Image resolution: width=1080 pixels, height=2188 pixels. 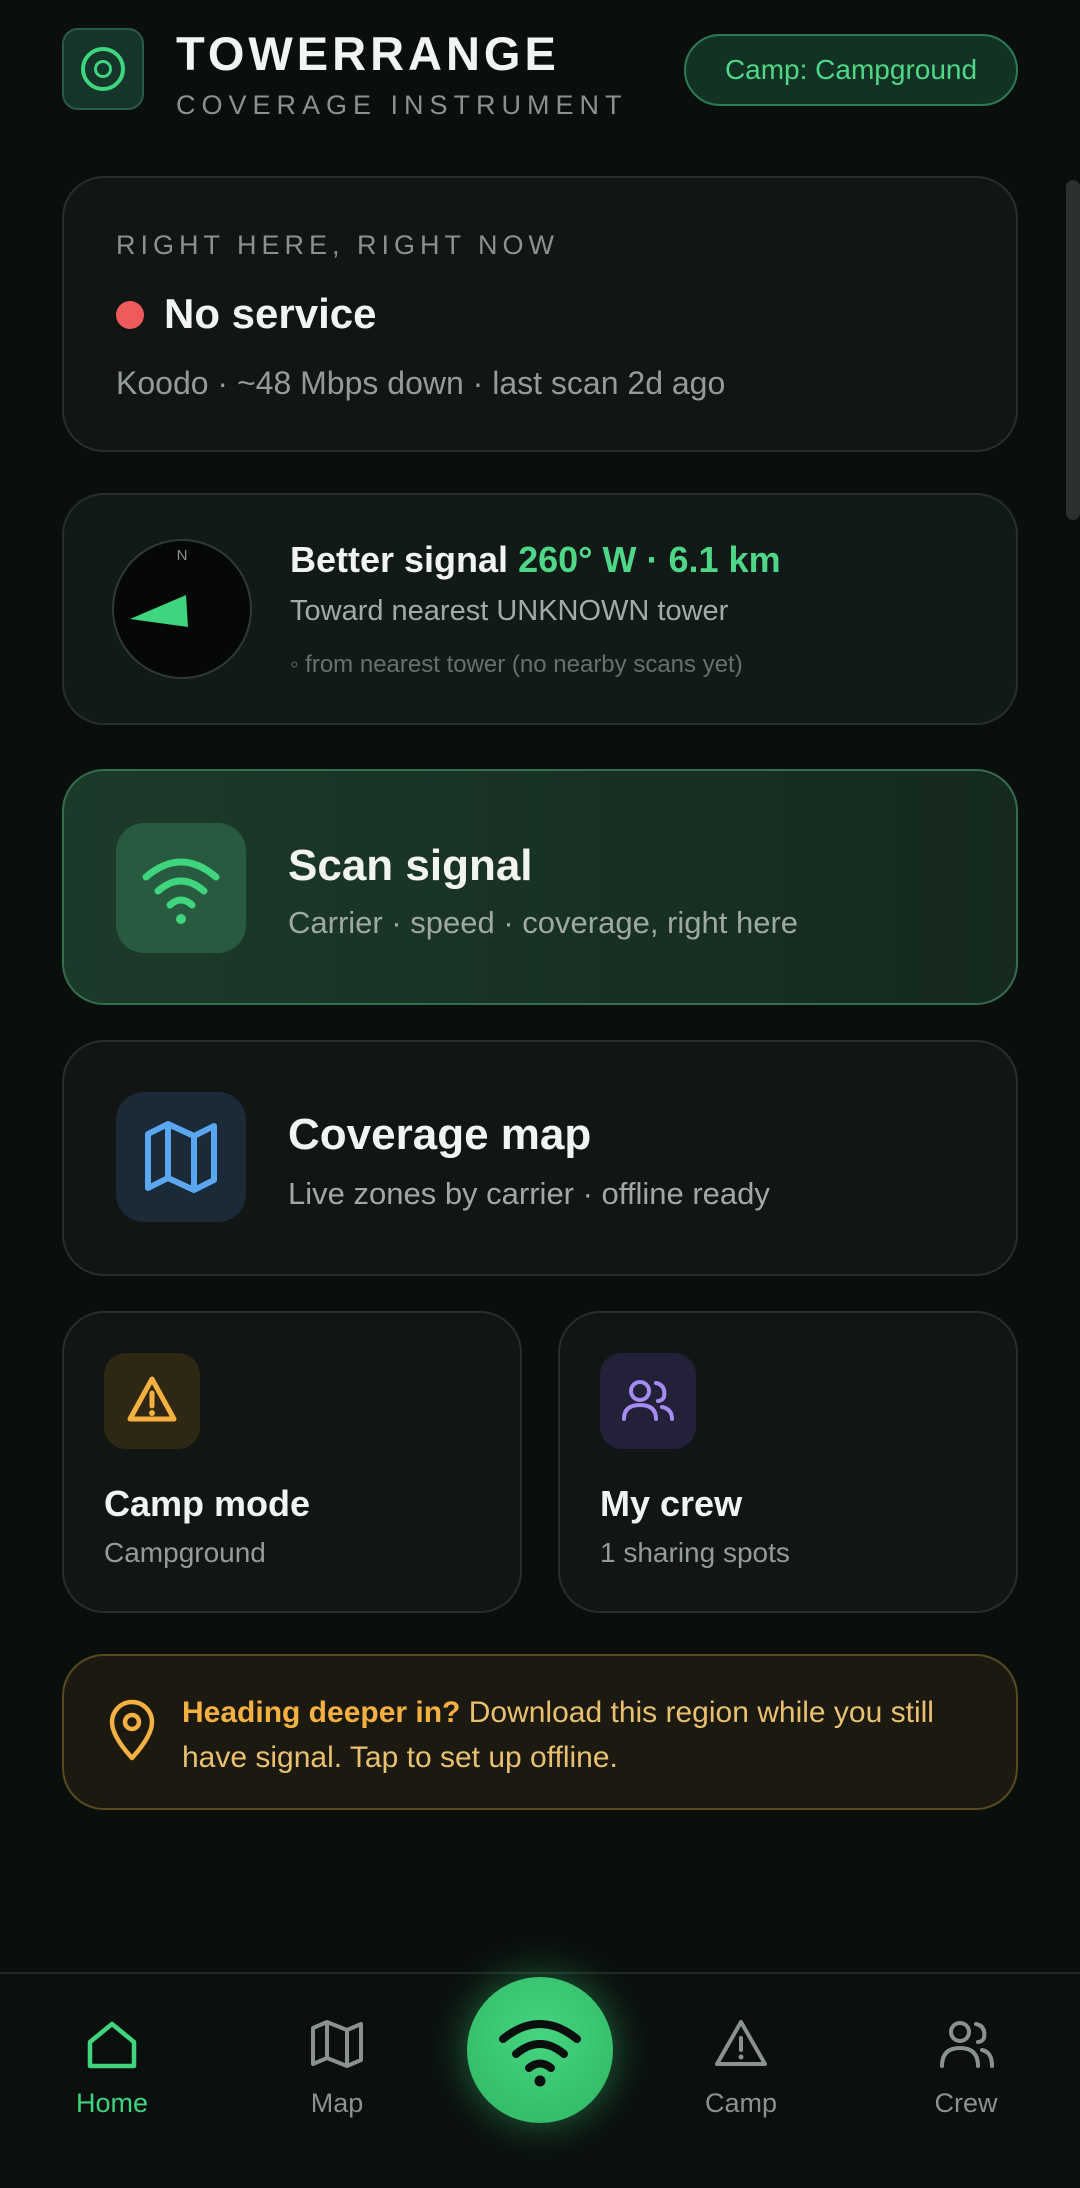 I want to click on users-icon-tile, so click(x=648, y=1401).